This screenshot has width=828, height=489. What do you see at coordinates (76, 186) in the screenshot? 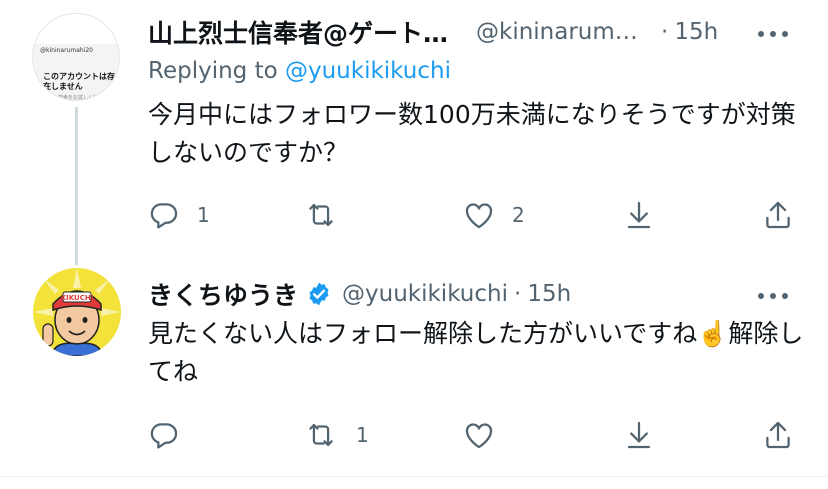
I see `thread-connector-line` at bounding box center [76, 186].